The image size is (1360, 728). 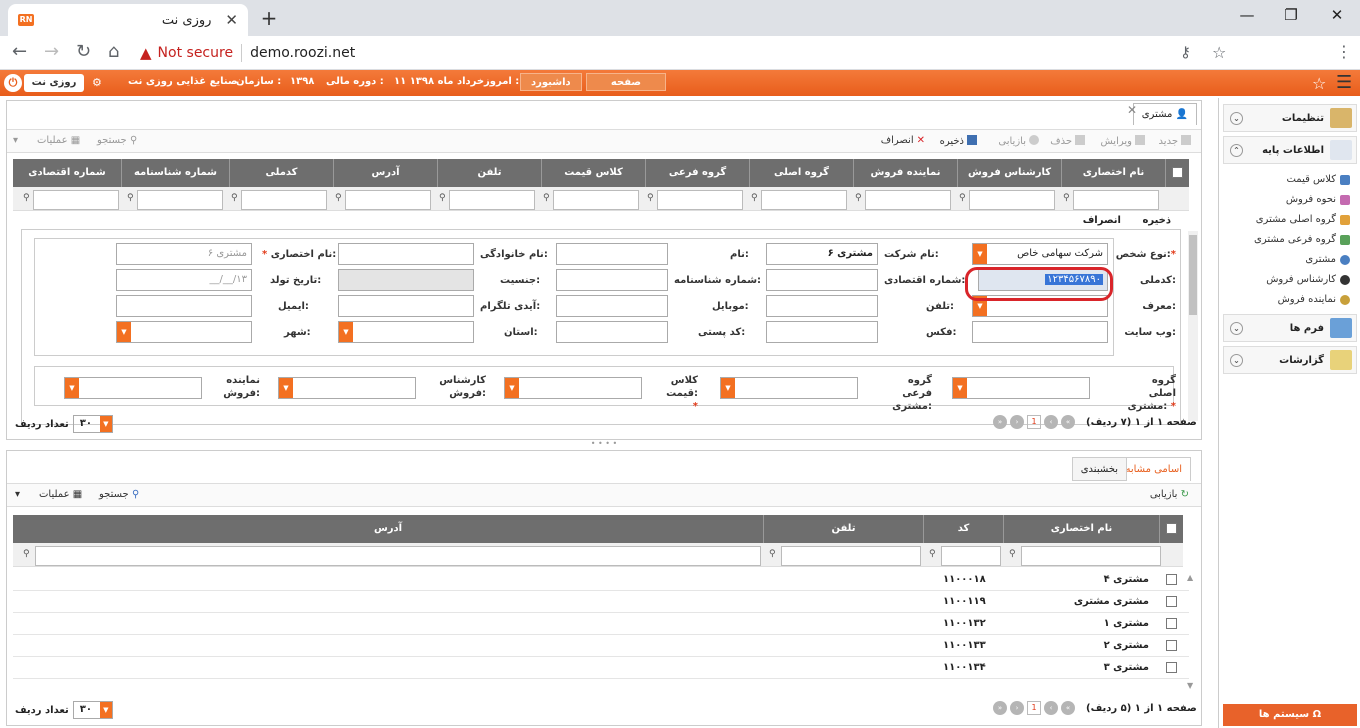 What do you see at coordinates (184, 280) in the screenshot?
I see `birth-date-input: __/__/۱۳` at bounding box center [184, 280].